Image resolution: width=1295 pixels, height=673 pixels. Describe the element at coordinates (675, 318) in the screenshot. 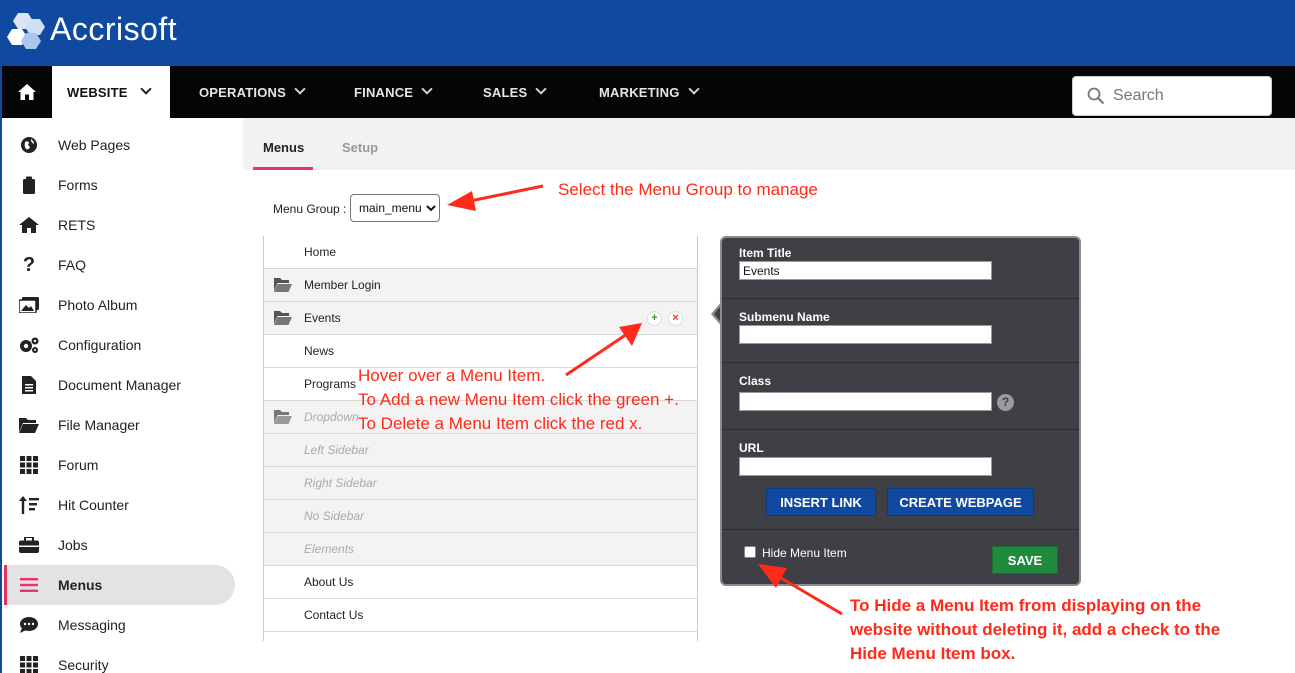

I see `delete-item-button: ×` at that location.